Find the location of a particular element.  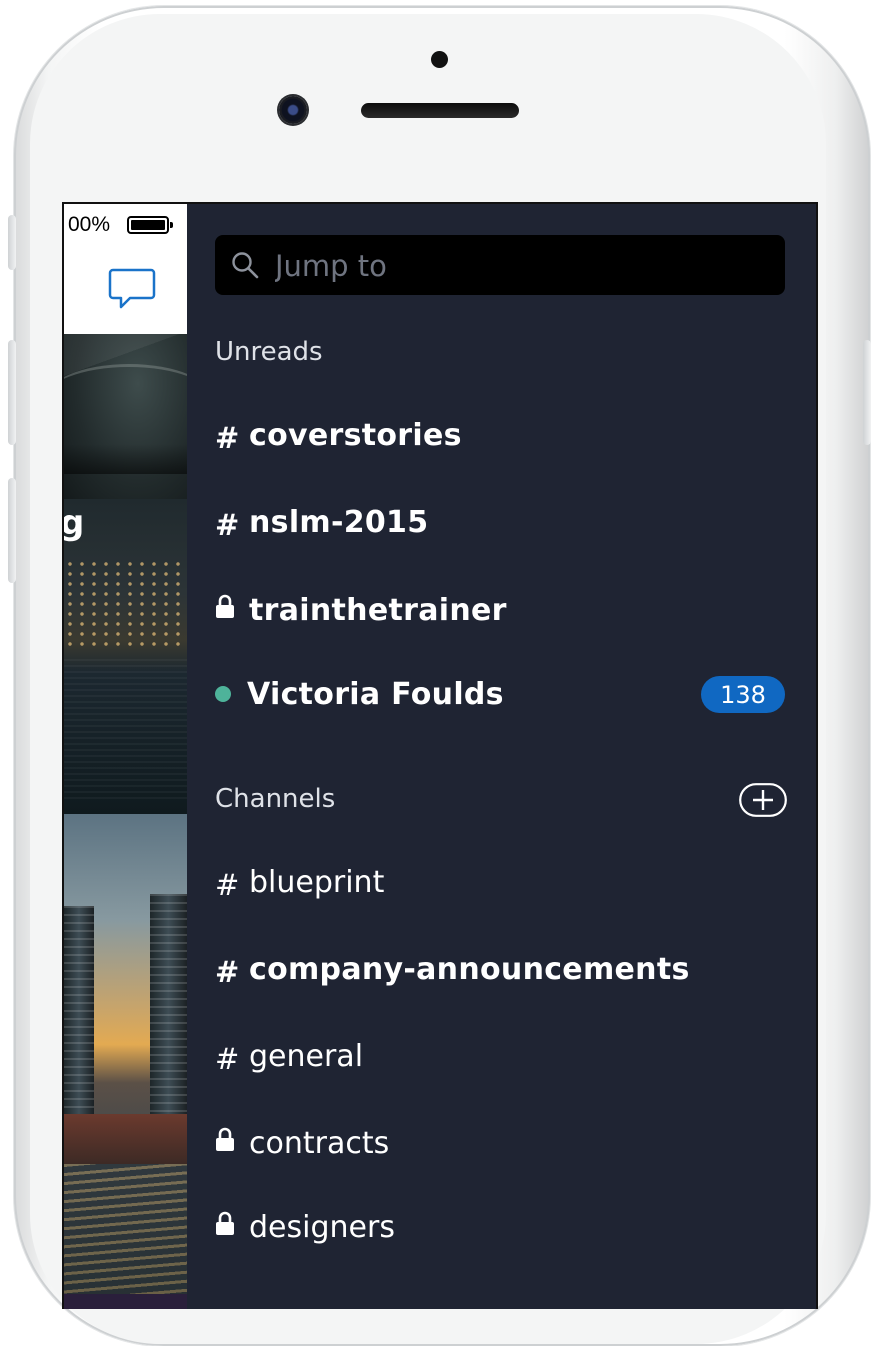

channel-item-designers: designers is located at coordinates (500, 1227).